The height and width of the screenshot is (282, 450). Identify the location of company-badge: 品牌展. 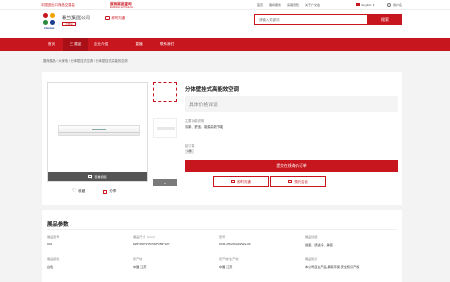
(69, 24).